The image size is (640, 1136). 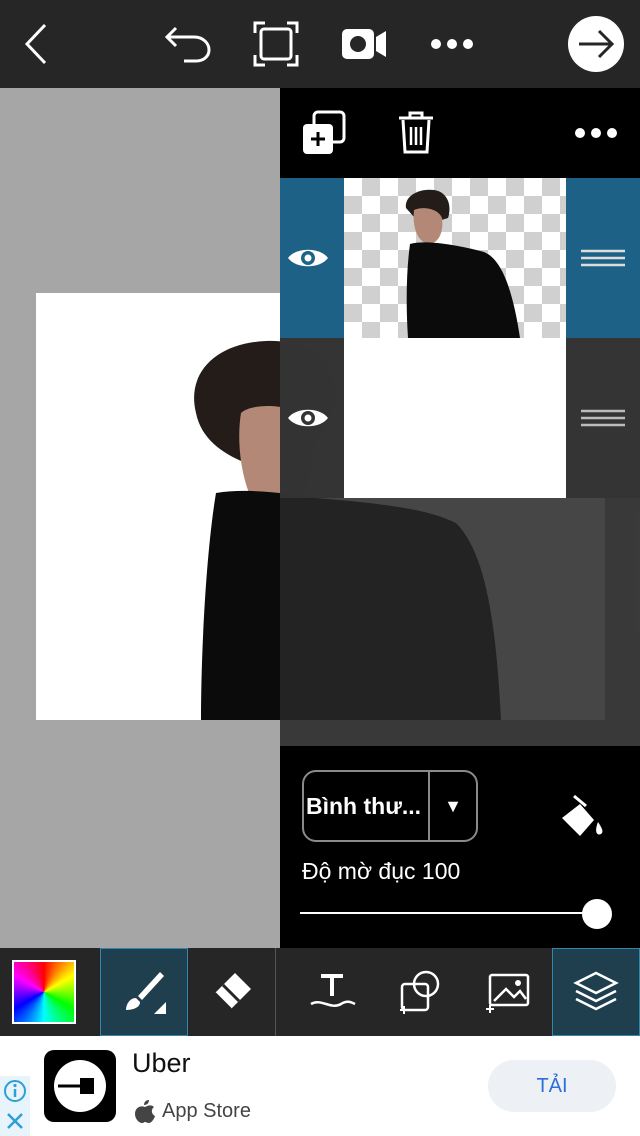 I want to click on caret-down-icon: ▼, so click(x=453, y=805).